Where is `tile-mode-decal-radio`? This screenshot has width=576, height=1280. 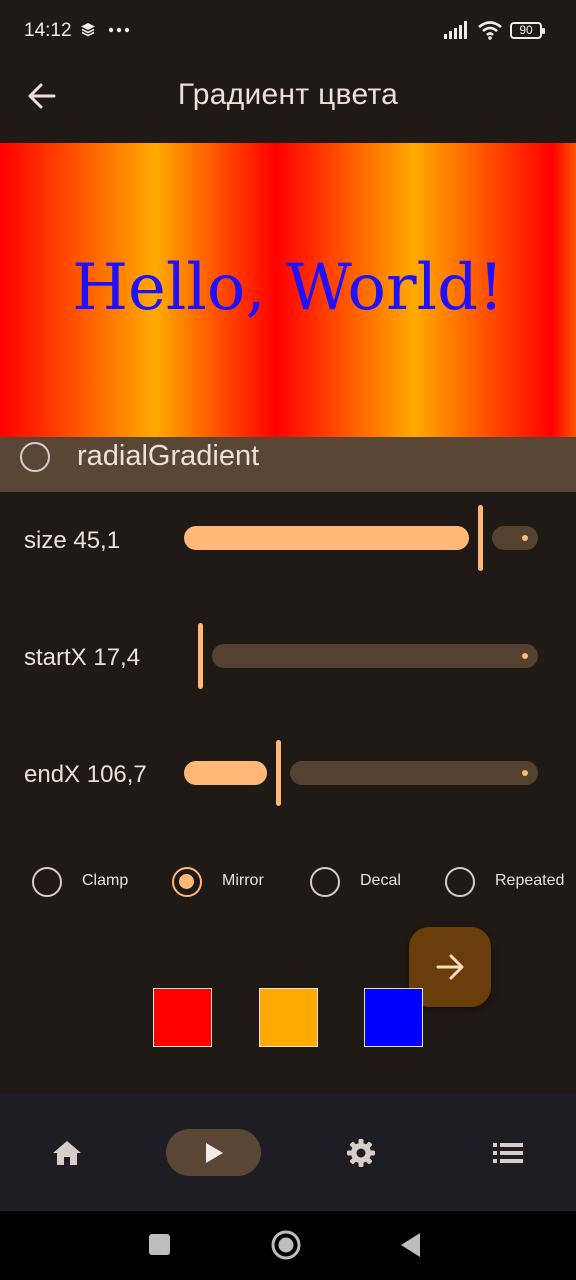
tile-mode-decal-radio is located at coordinates (325, 882).